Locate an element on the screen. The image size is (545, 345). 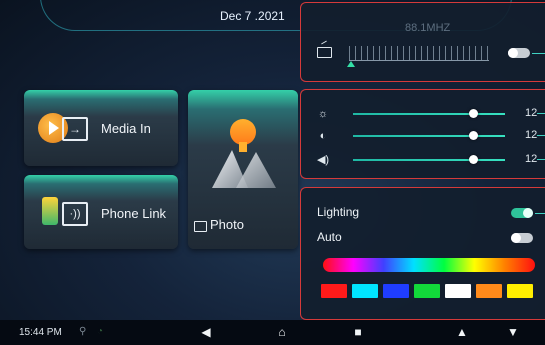
usb-icon: ⚲ is located at coordinates (83, 331).